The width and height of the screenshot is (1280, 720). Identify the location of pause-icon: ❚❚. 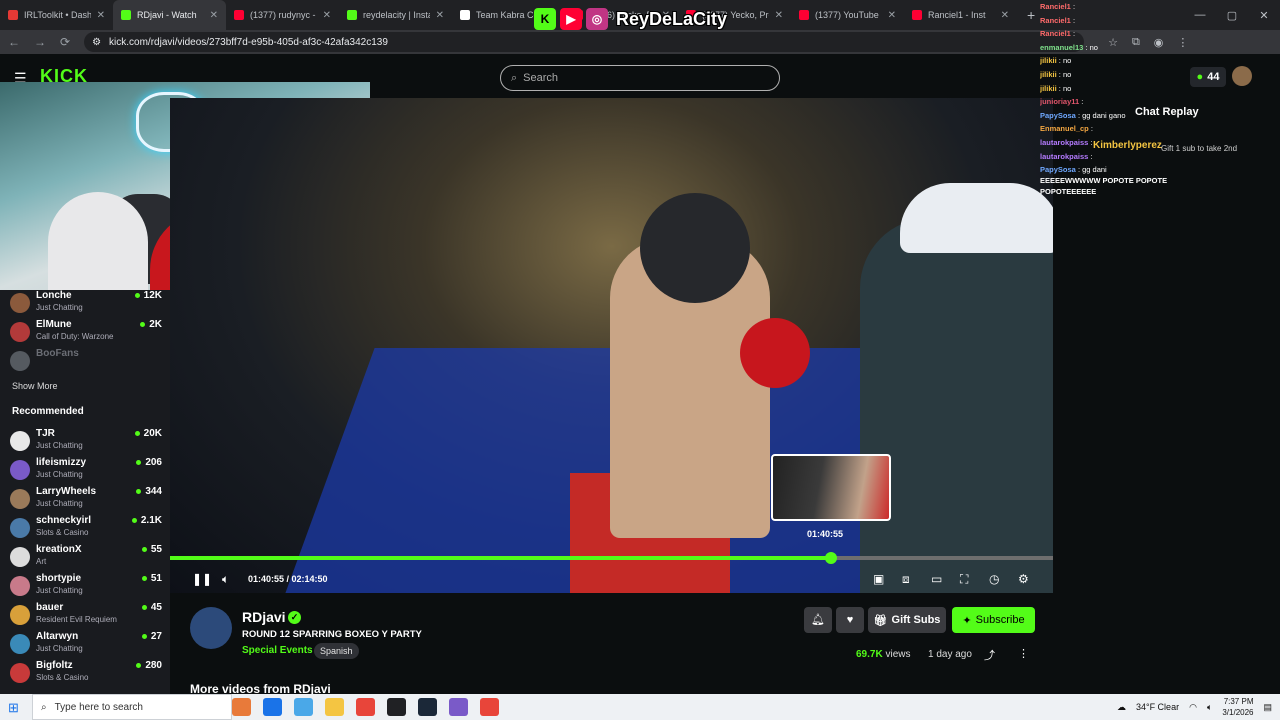
(202, 579).